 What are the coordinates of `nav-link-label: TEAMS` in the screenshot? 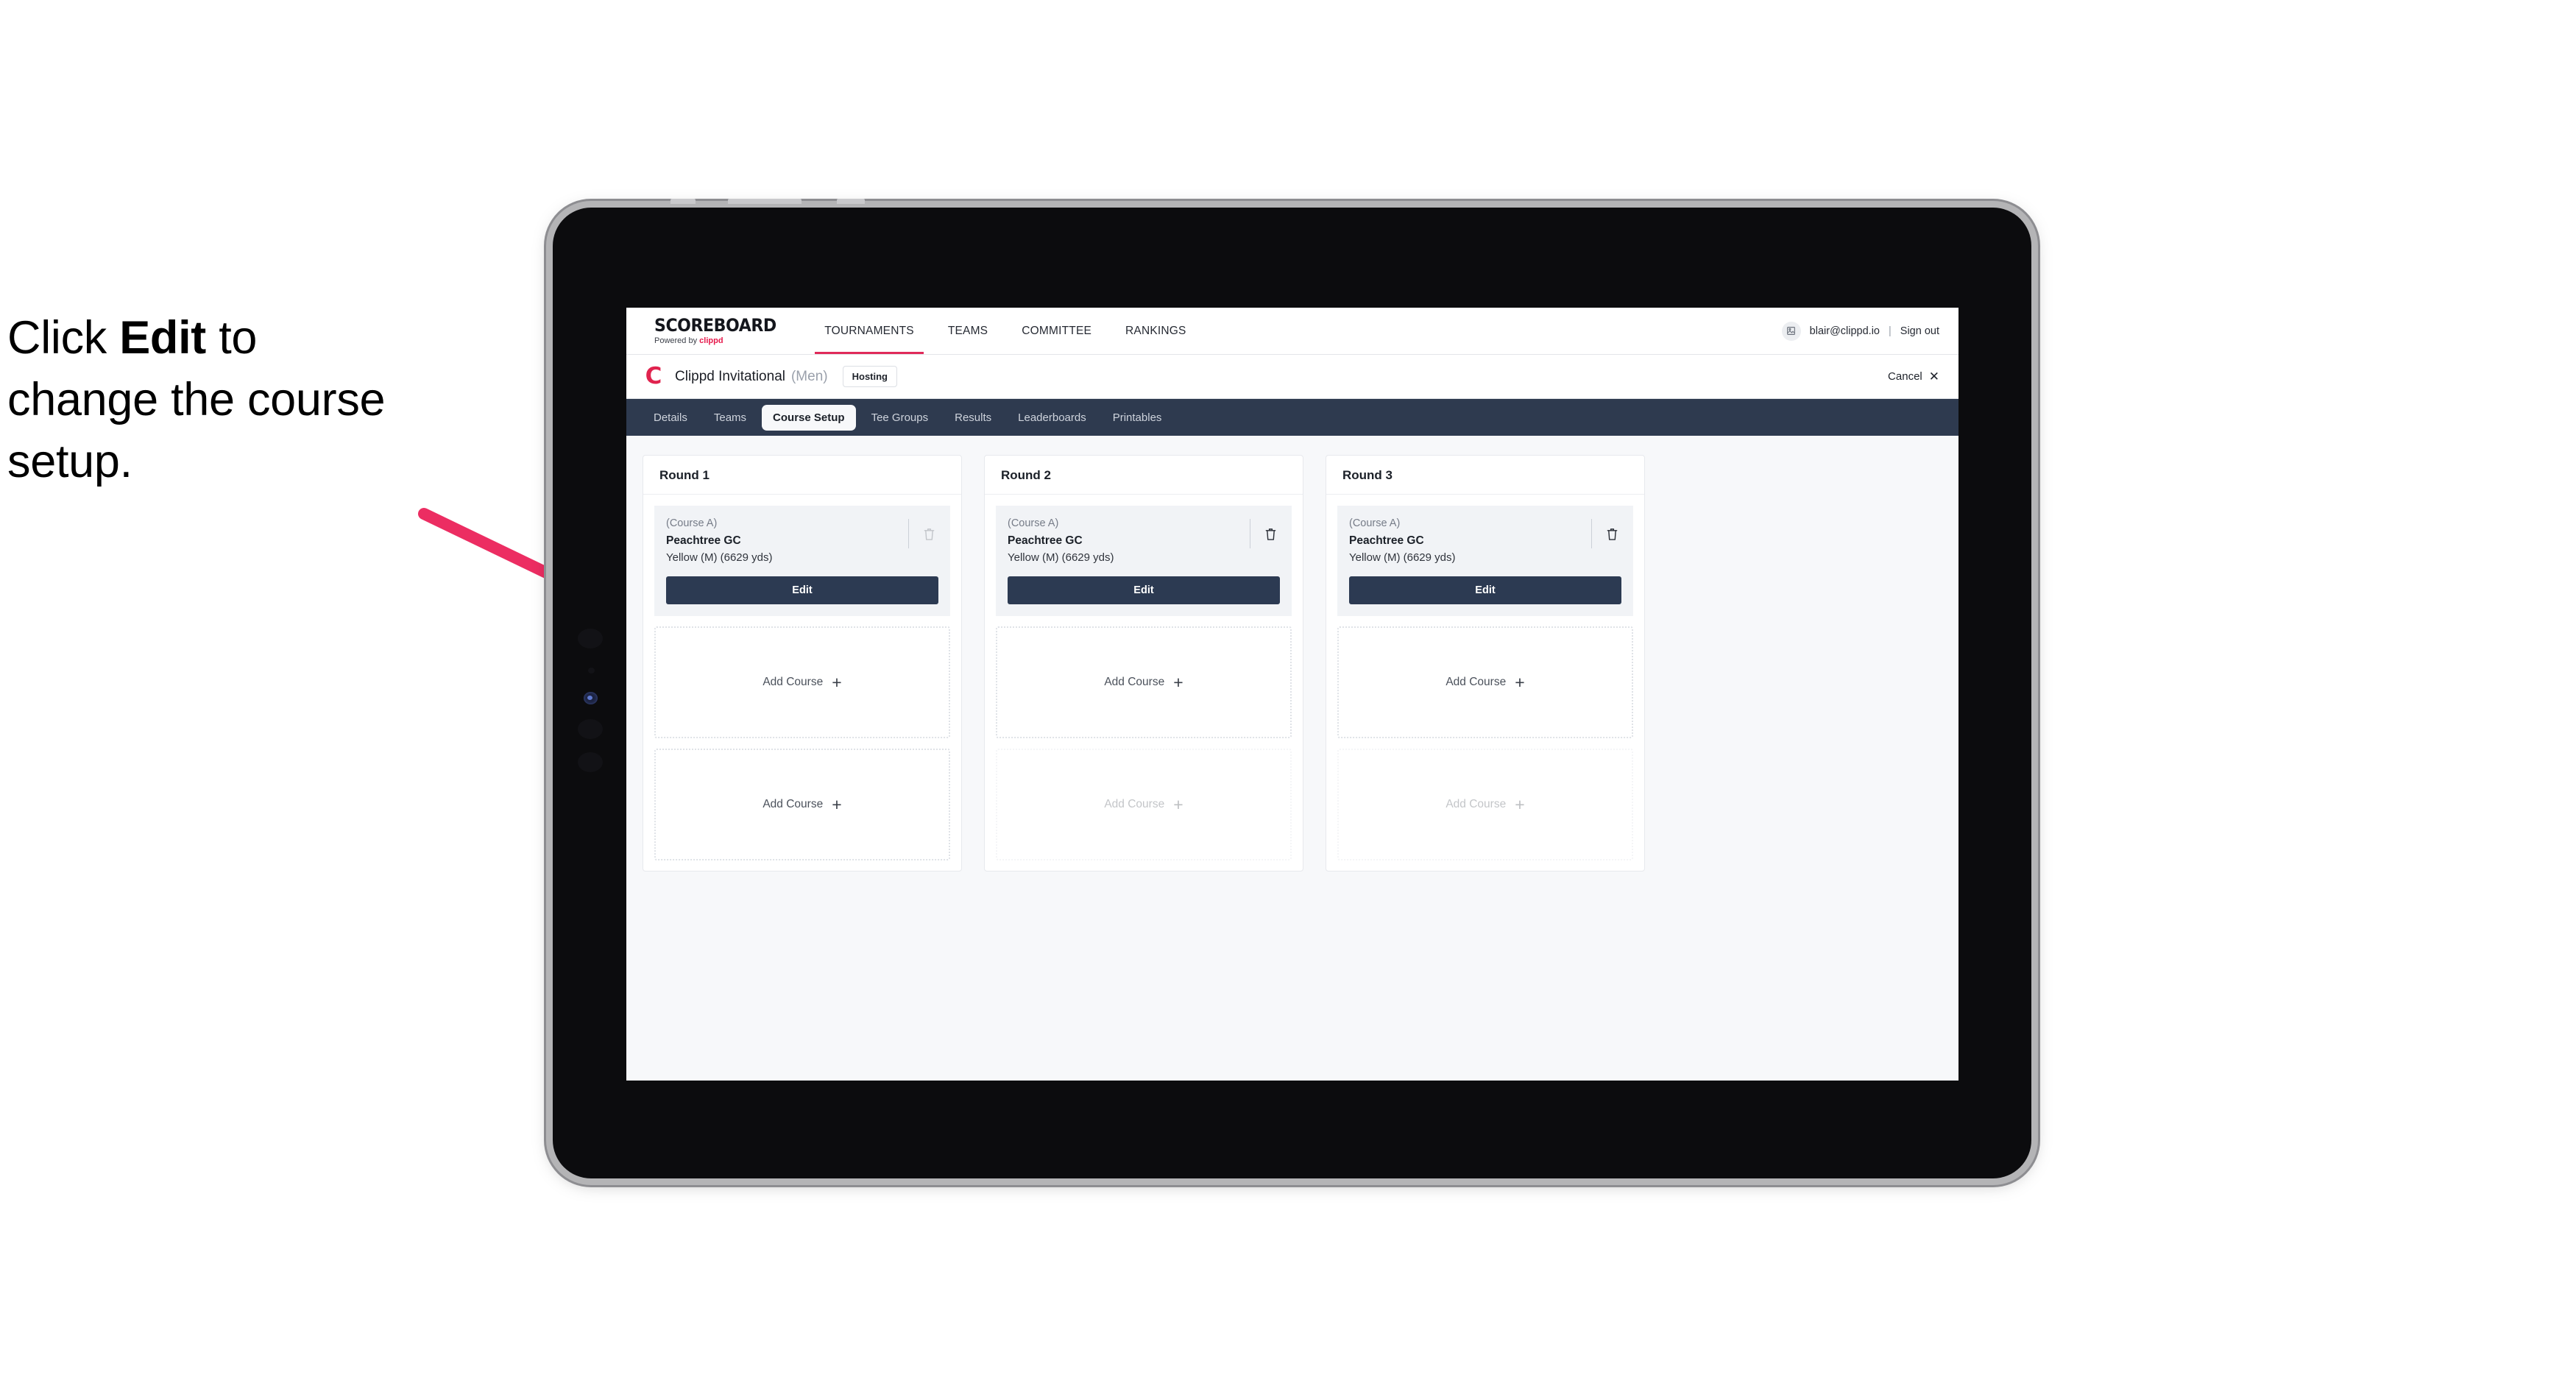 It's located at (968, 330).